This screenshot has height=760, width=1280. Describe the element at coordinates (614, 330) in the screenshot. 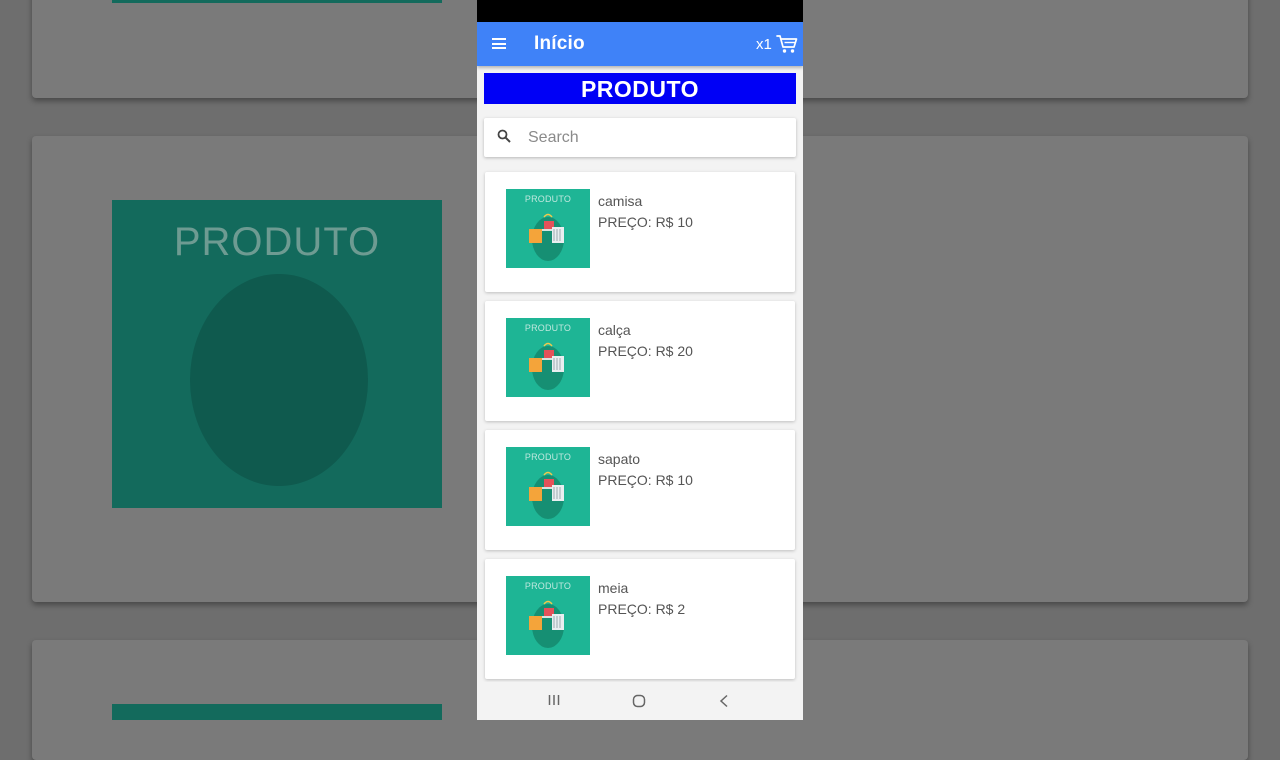

I see `product-name: calça` at that location.